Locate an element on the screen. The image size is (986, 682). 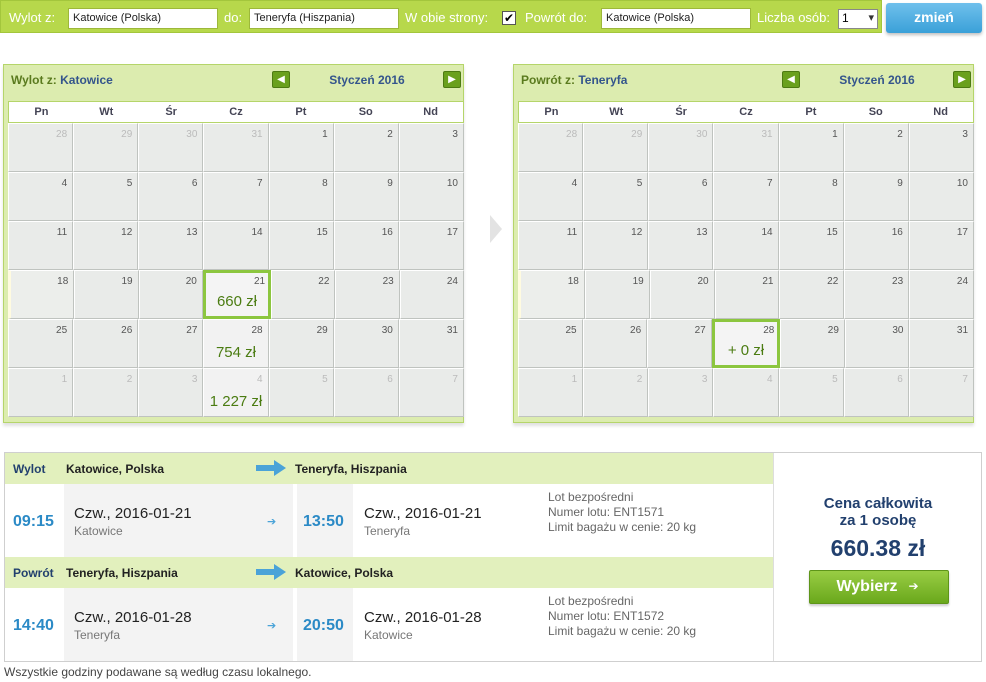
day-number: 14 is located at coordinates (767, 232).